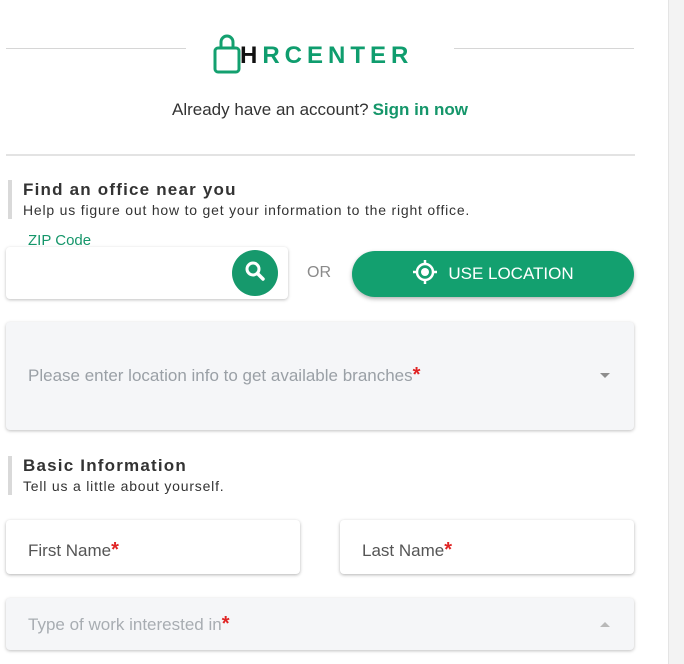 The height and width of the screenshot is (664, 684). Describe the element at coordinates (320, 624) in the screenshot. I see `work-type-select: Type of work interested in*` at that location.